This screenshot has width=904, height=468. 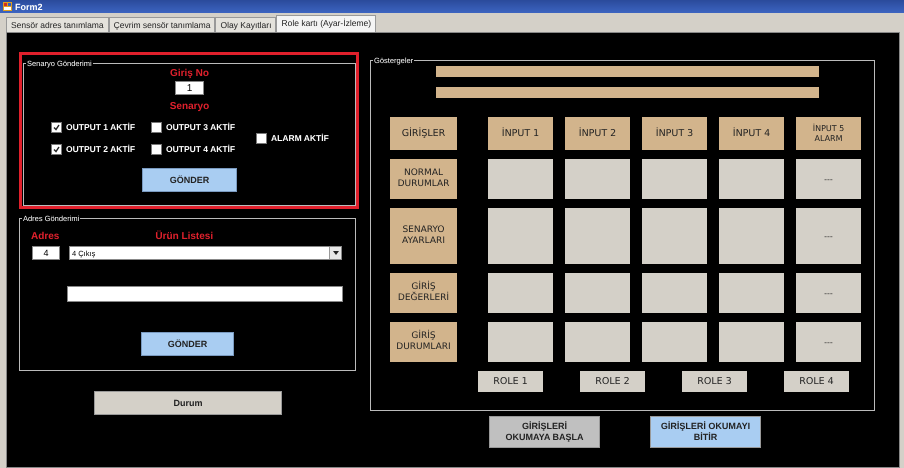 What do you see at coordinates (190, 106) in the screenshot?
I see `section-label: Senaryo` at bounding box center [190, 106].